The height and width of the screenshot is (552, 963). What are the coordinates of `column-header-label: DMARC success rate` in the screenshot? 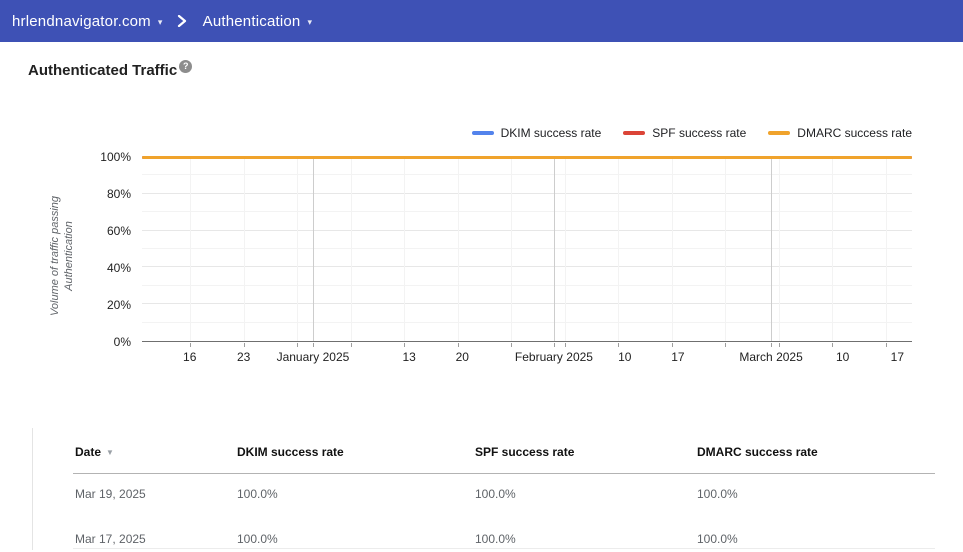 It's located at (757, 452).